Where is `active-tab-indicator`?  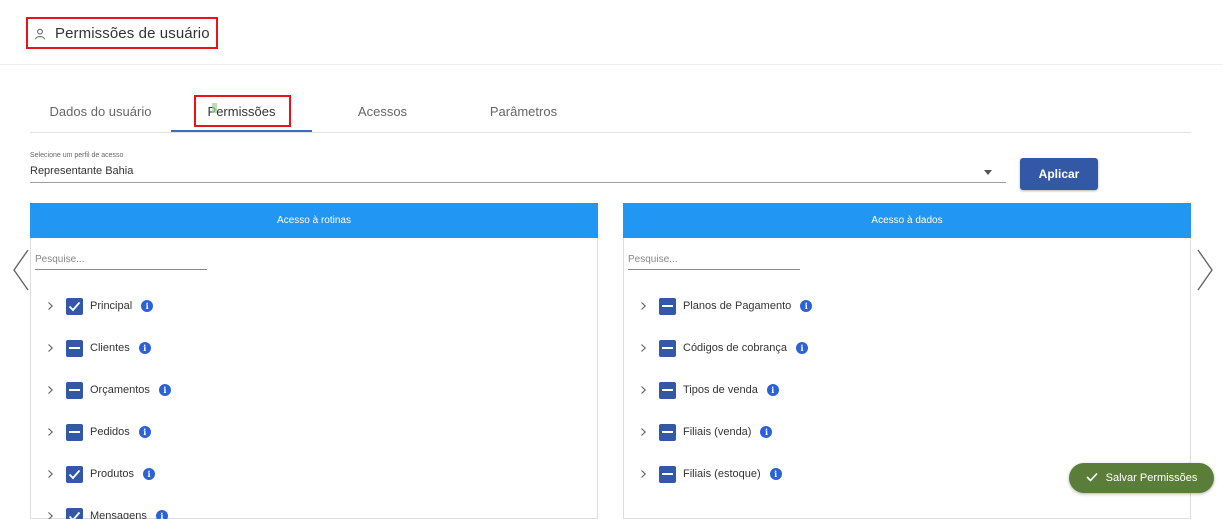 active-tab-indicator is located at coordinates (241, 131).